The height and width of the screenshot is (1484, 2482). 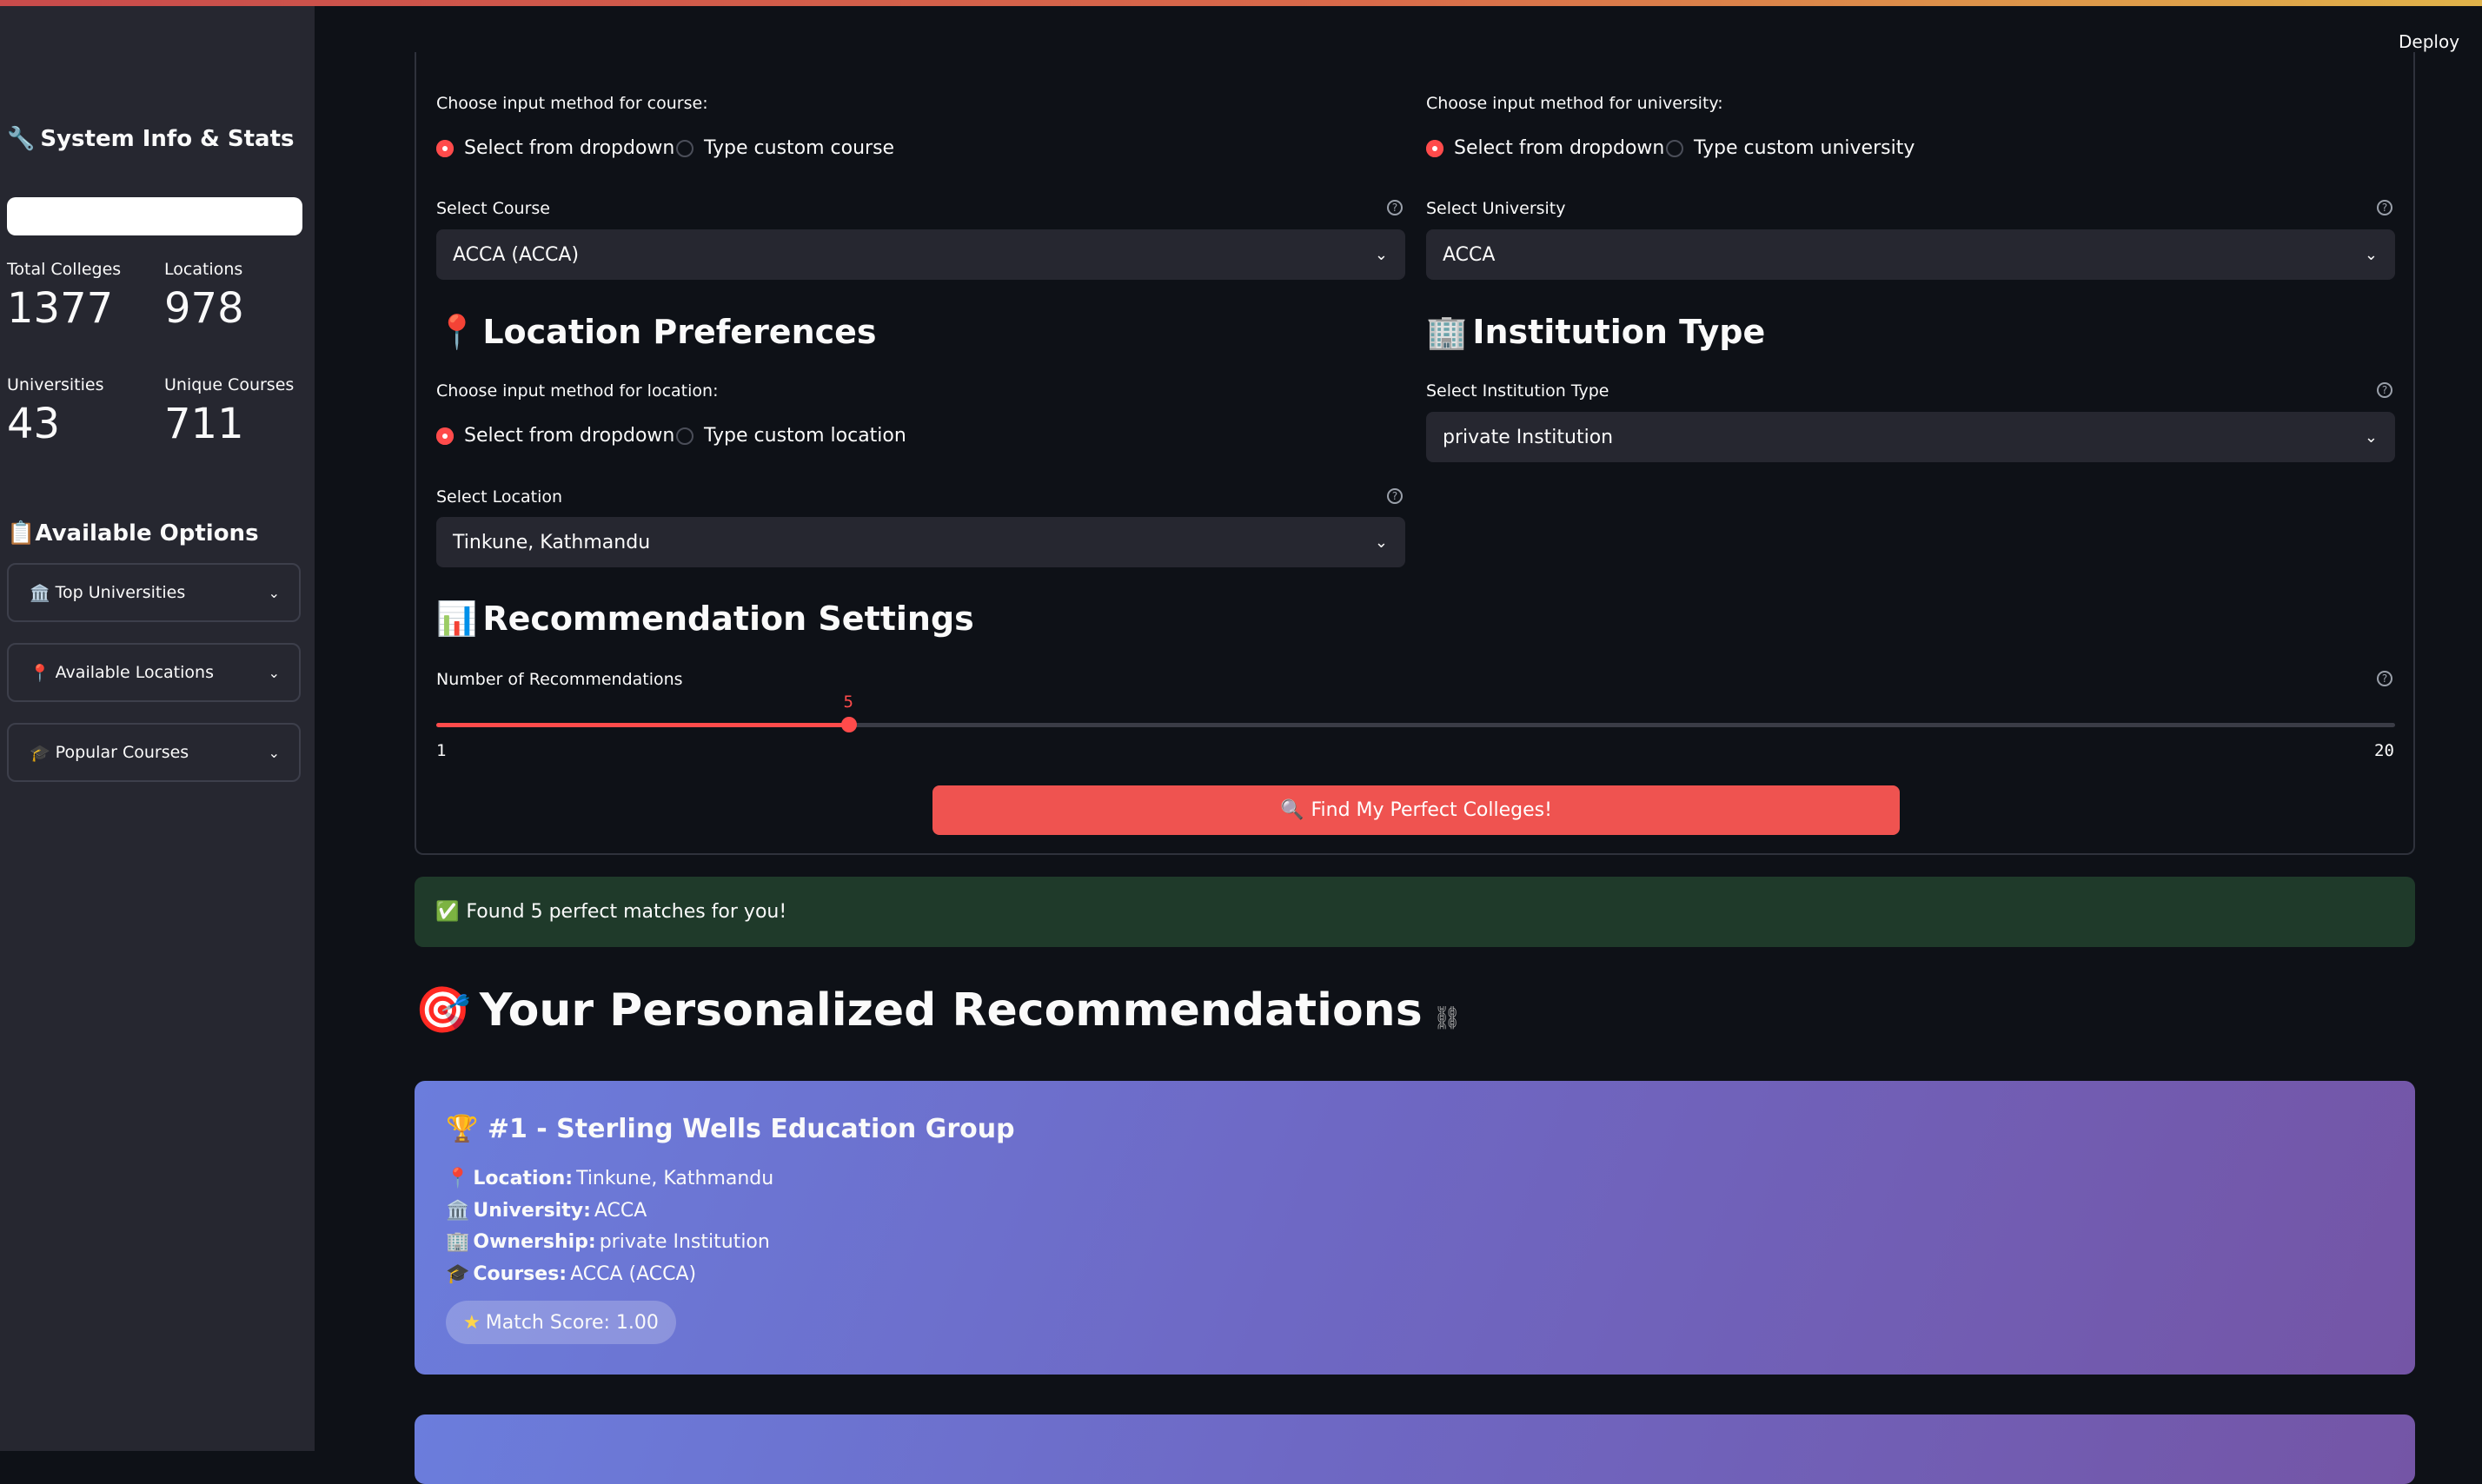 I want to click on expander-label: Popular Courses, so click(x=122, y=752).